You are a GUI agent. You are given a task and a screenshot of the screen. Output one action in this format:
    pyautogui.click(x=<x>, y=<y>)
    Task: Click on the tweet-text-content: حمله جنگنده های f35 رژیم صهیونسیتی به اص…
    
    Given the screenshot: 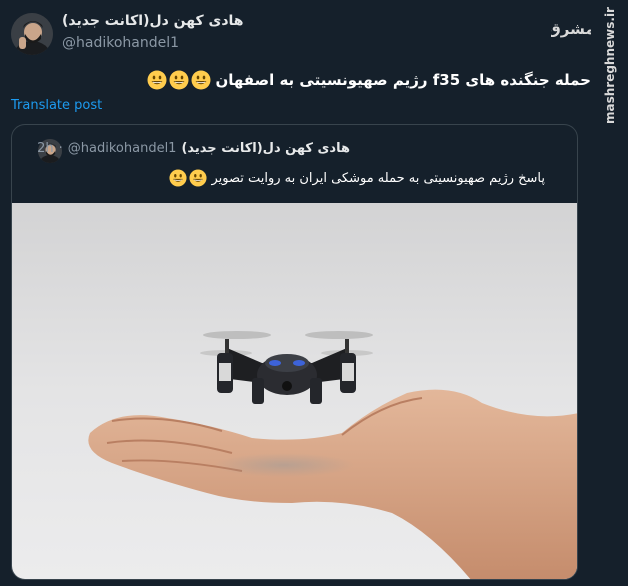 What is the action you would take?
    pyautogui.click(x=403, y=80)
    